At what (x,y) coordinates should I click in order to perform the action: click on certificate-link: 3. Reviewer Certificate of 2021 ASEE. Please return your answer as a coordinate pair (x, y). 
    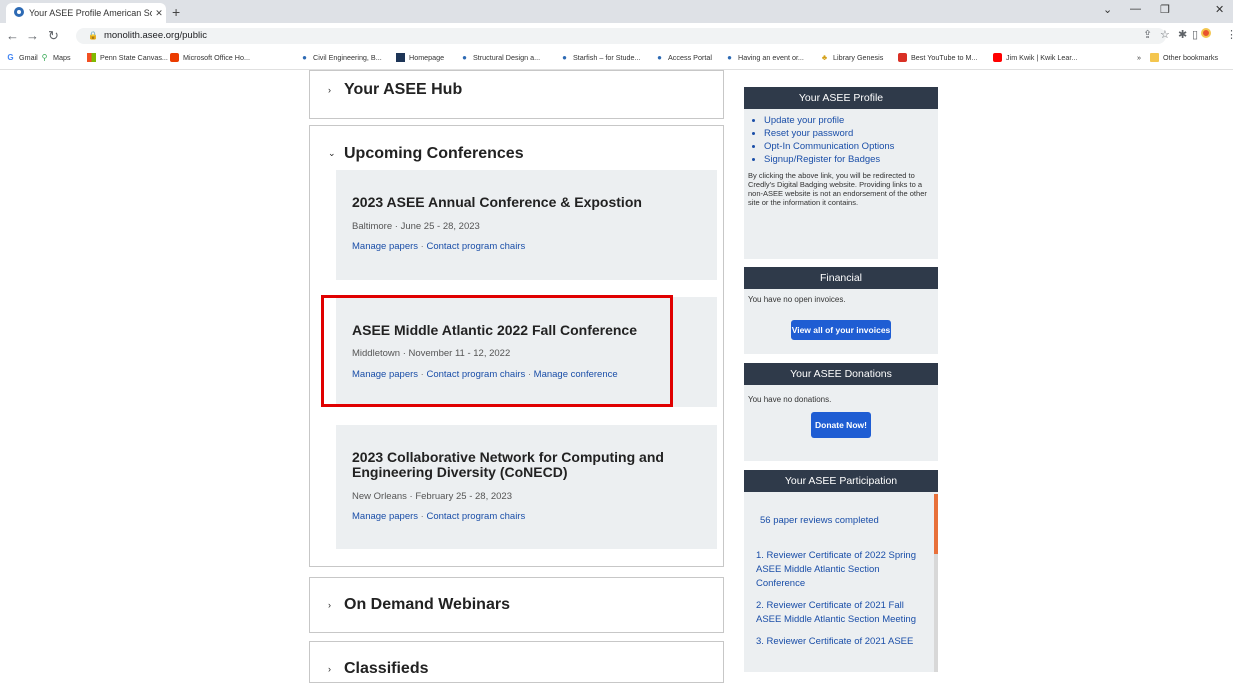
    Looking at the image, I should click on (841, 642).